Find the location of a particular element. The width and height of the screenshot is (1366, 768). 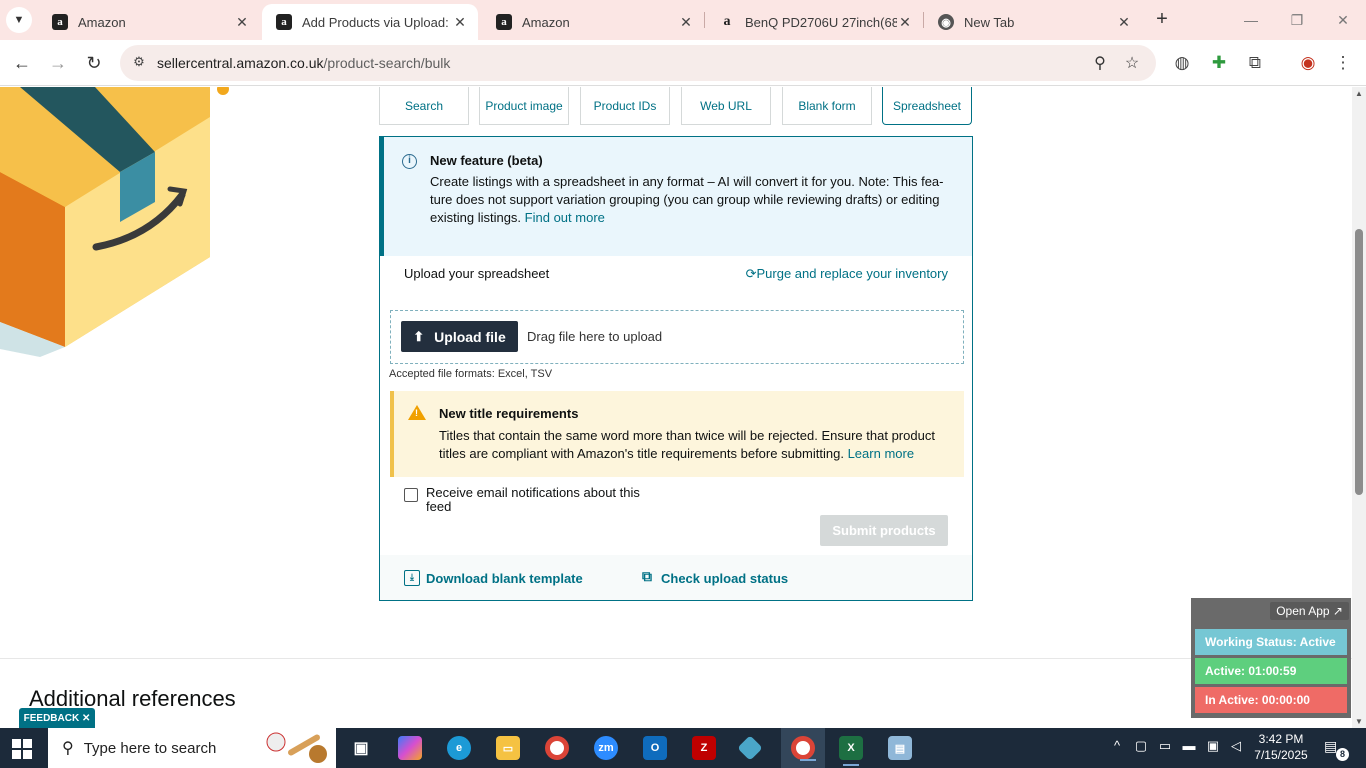

purge-replace-link: ⟳Purge and replace your inventory is located at coordinates (847, 274).